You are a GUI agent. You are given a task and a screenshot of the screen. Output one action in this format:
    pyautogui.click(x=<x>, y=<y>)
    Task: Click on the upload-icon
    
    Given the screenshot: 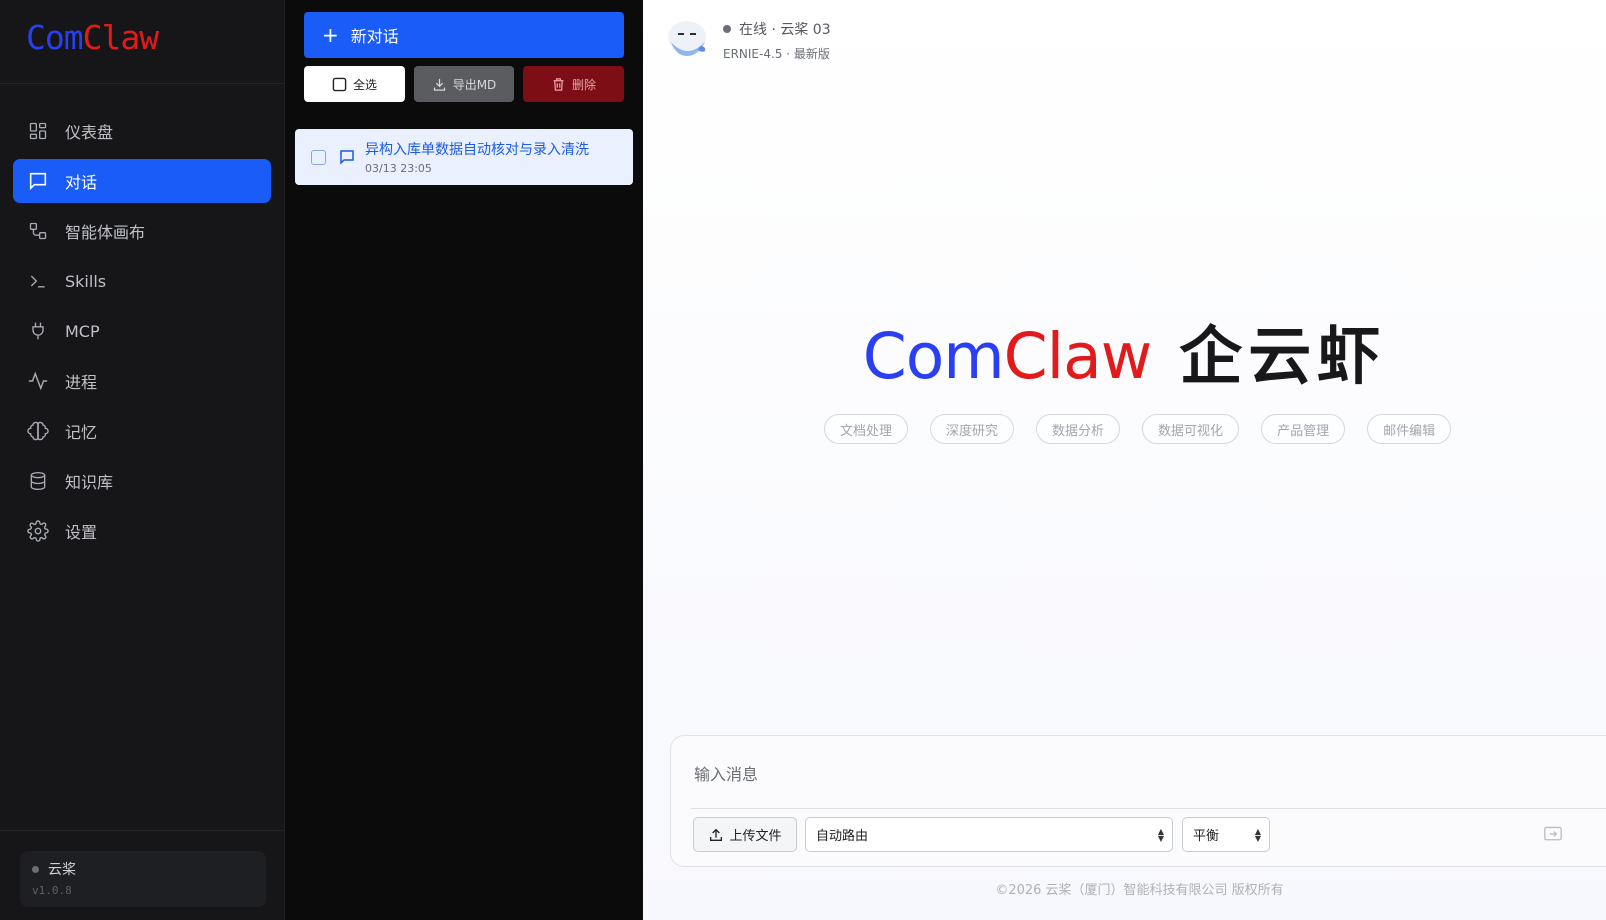 What is the action you would take?
    pyautogui.click(x=716, y=835)
    